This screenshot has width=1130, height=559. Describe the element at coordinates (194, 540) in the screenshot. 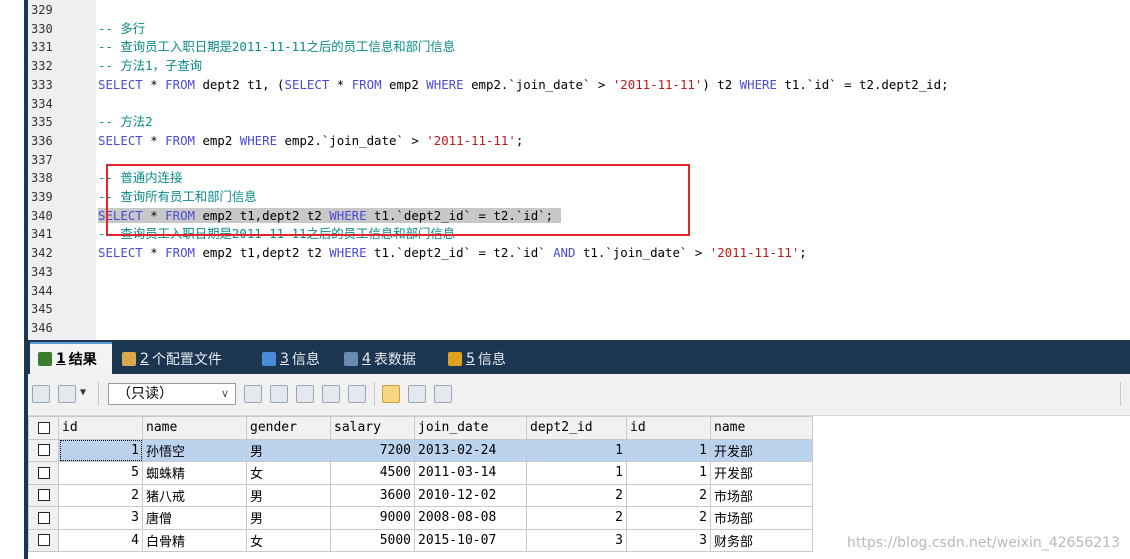

I see `table-cell: 白骨精` at that location.